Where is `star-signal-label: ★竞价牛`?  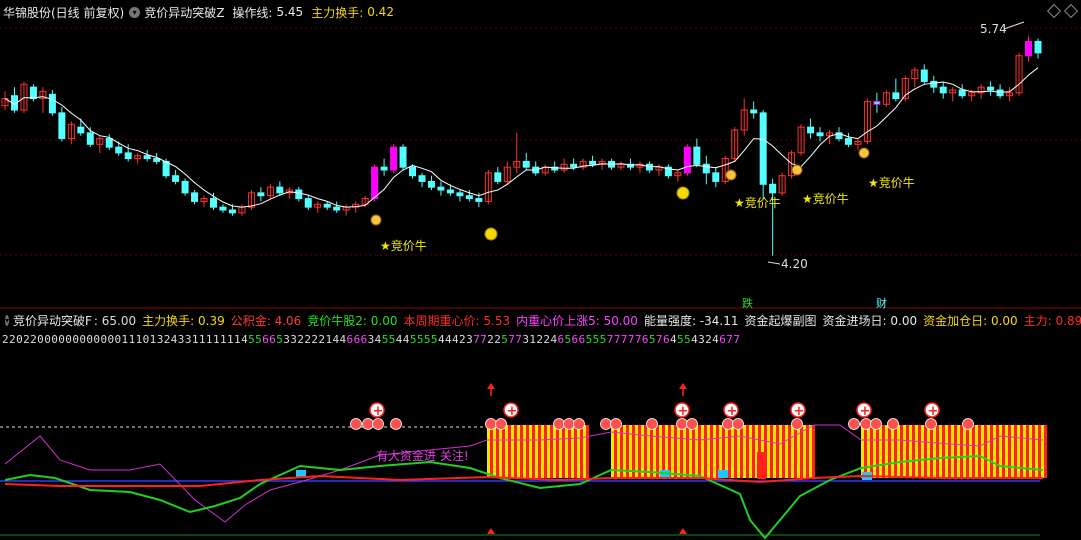
star-signal-label: ★竞价牛 is located at coordinates (757, 202).